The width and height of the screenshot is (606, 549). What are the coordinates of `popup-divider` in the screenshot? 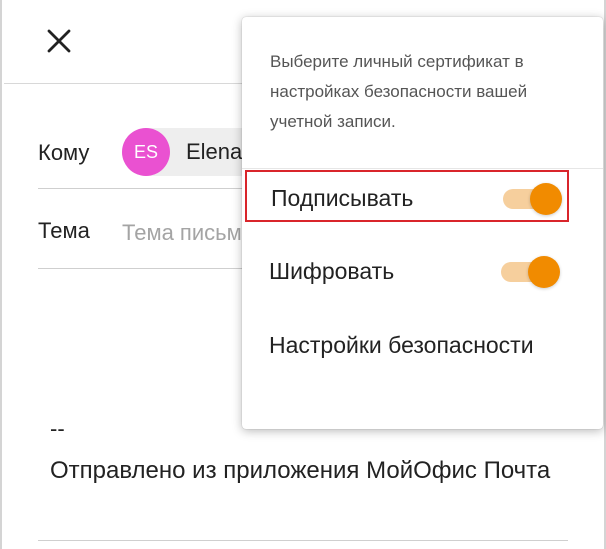 It's located at (422, 168).